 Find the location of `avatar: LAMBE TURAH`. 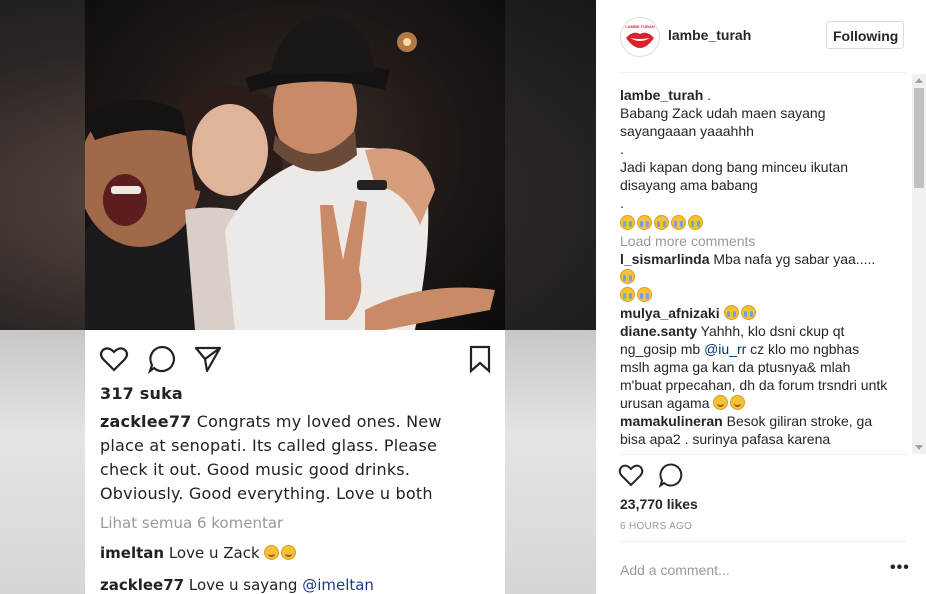

avatar: LAMBE TURAH is located at coordinates (640, 37).